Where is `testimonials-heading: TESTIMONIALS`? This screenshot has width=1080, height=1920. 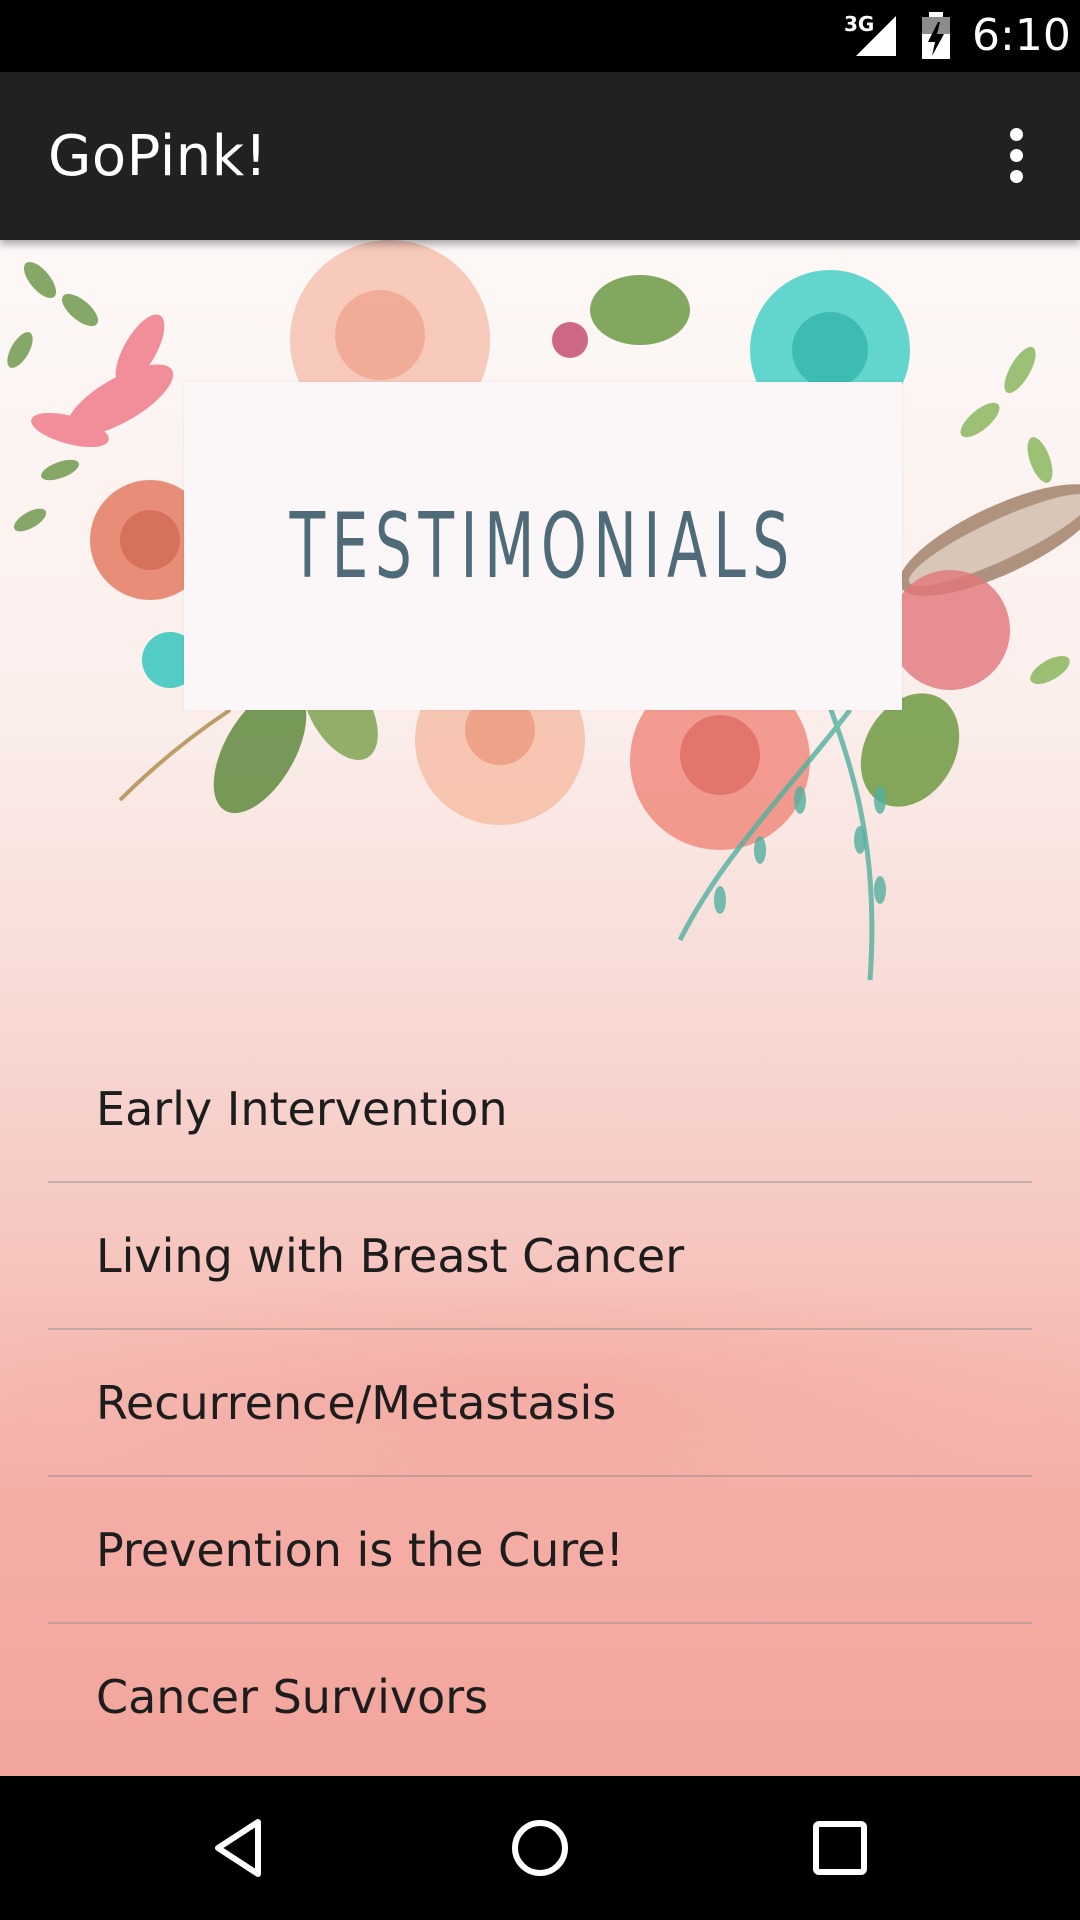
testimonials-heading: TESTIMONIALS is located at coordinates (543, 546).